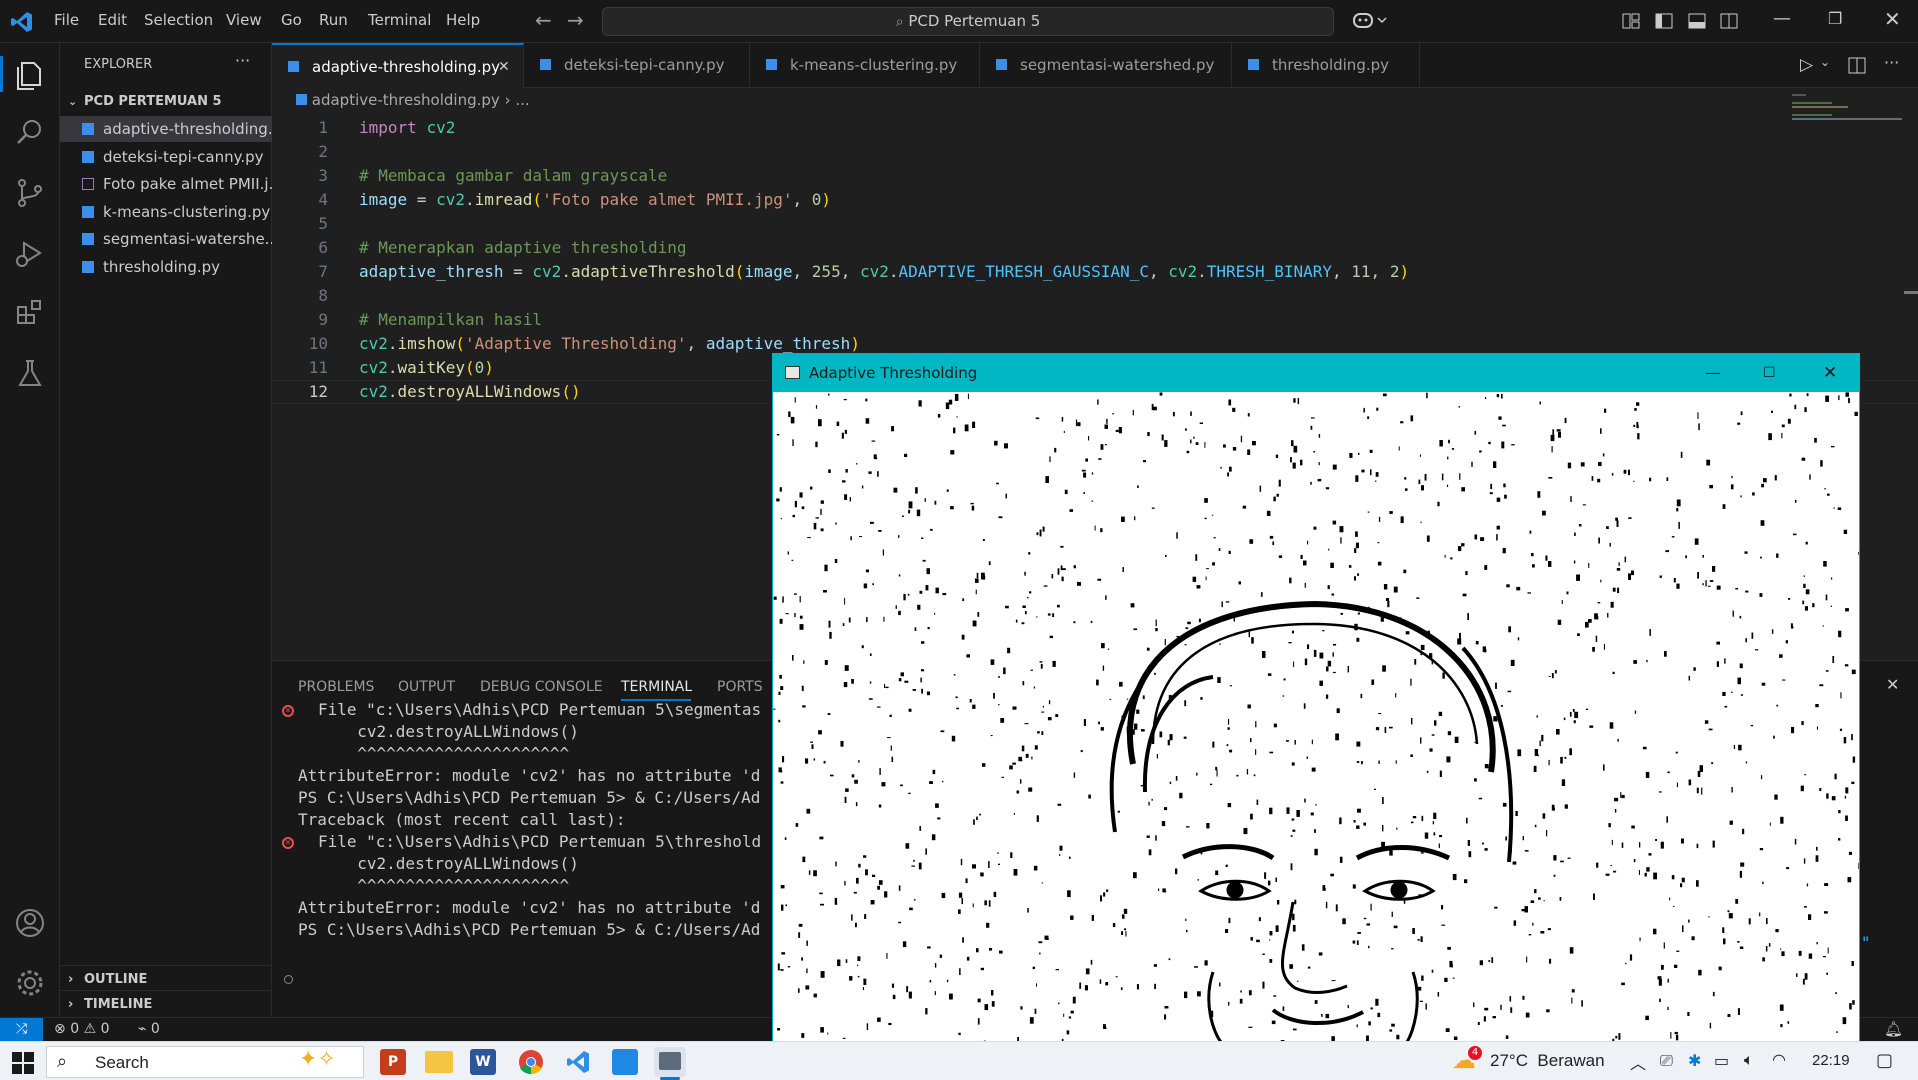 The height and width of the screenshot is (1080, 1918). Describe the element at coordinates (1697, 21) in the screenshot. I see `toggle-panel-icon` at that location.